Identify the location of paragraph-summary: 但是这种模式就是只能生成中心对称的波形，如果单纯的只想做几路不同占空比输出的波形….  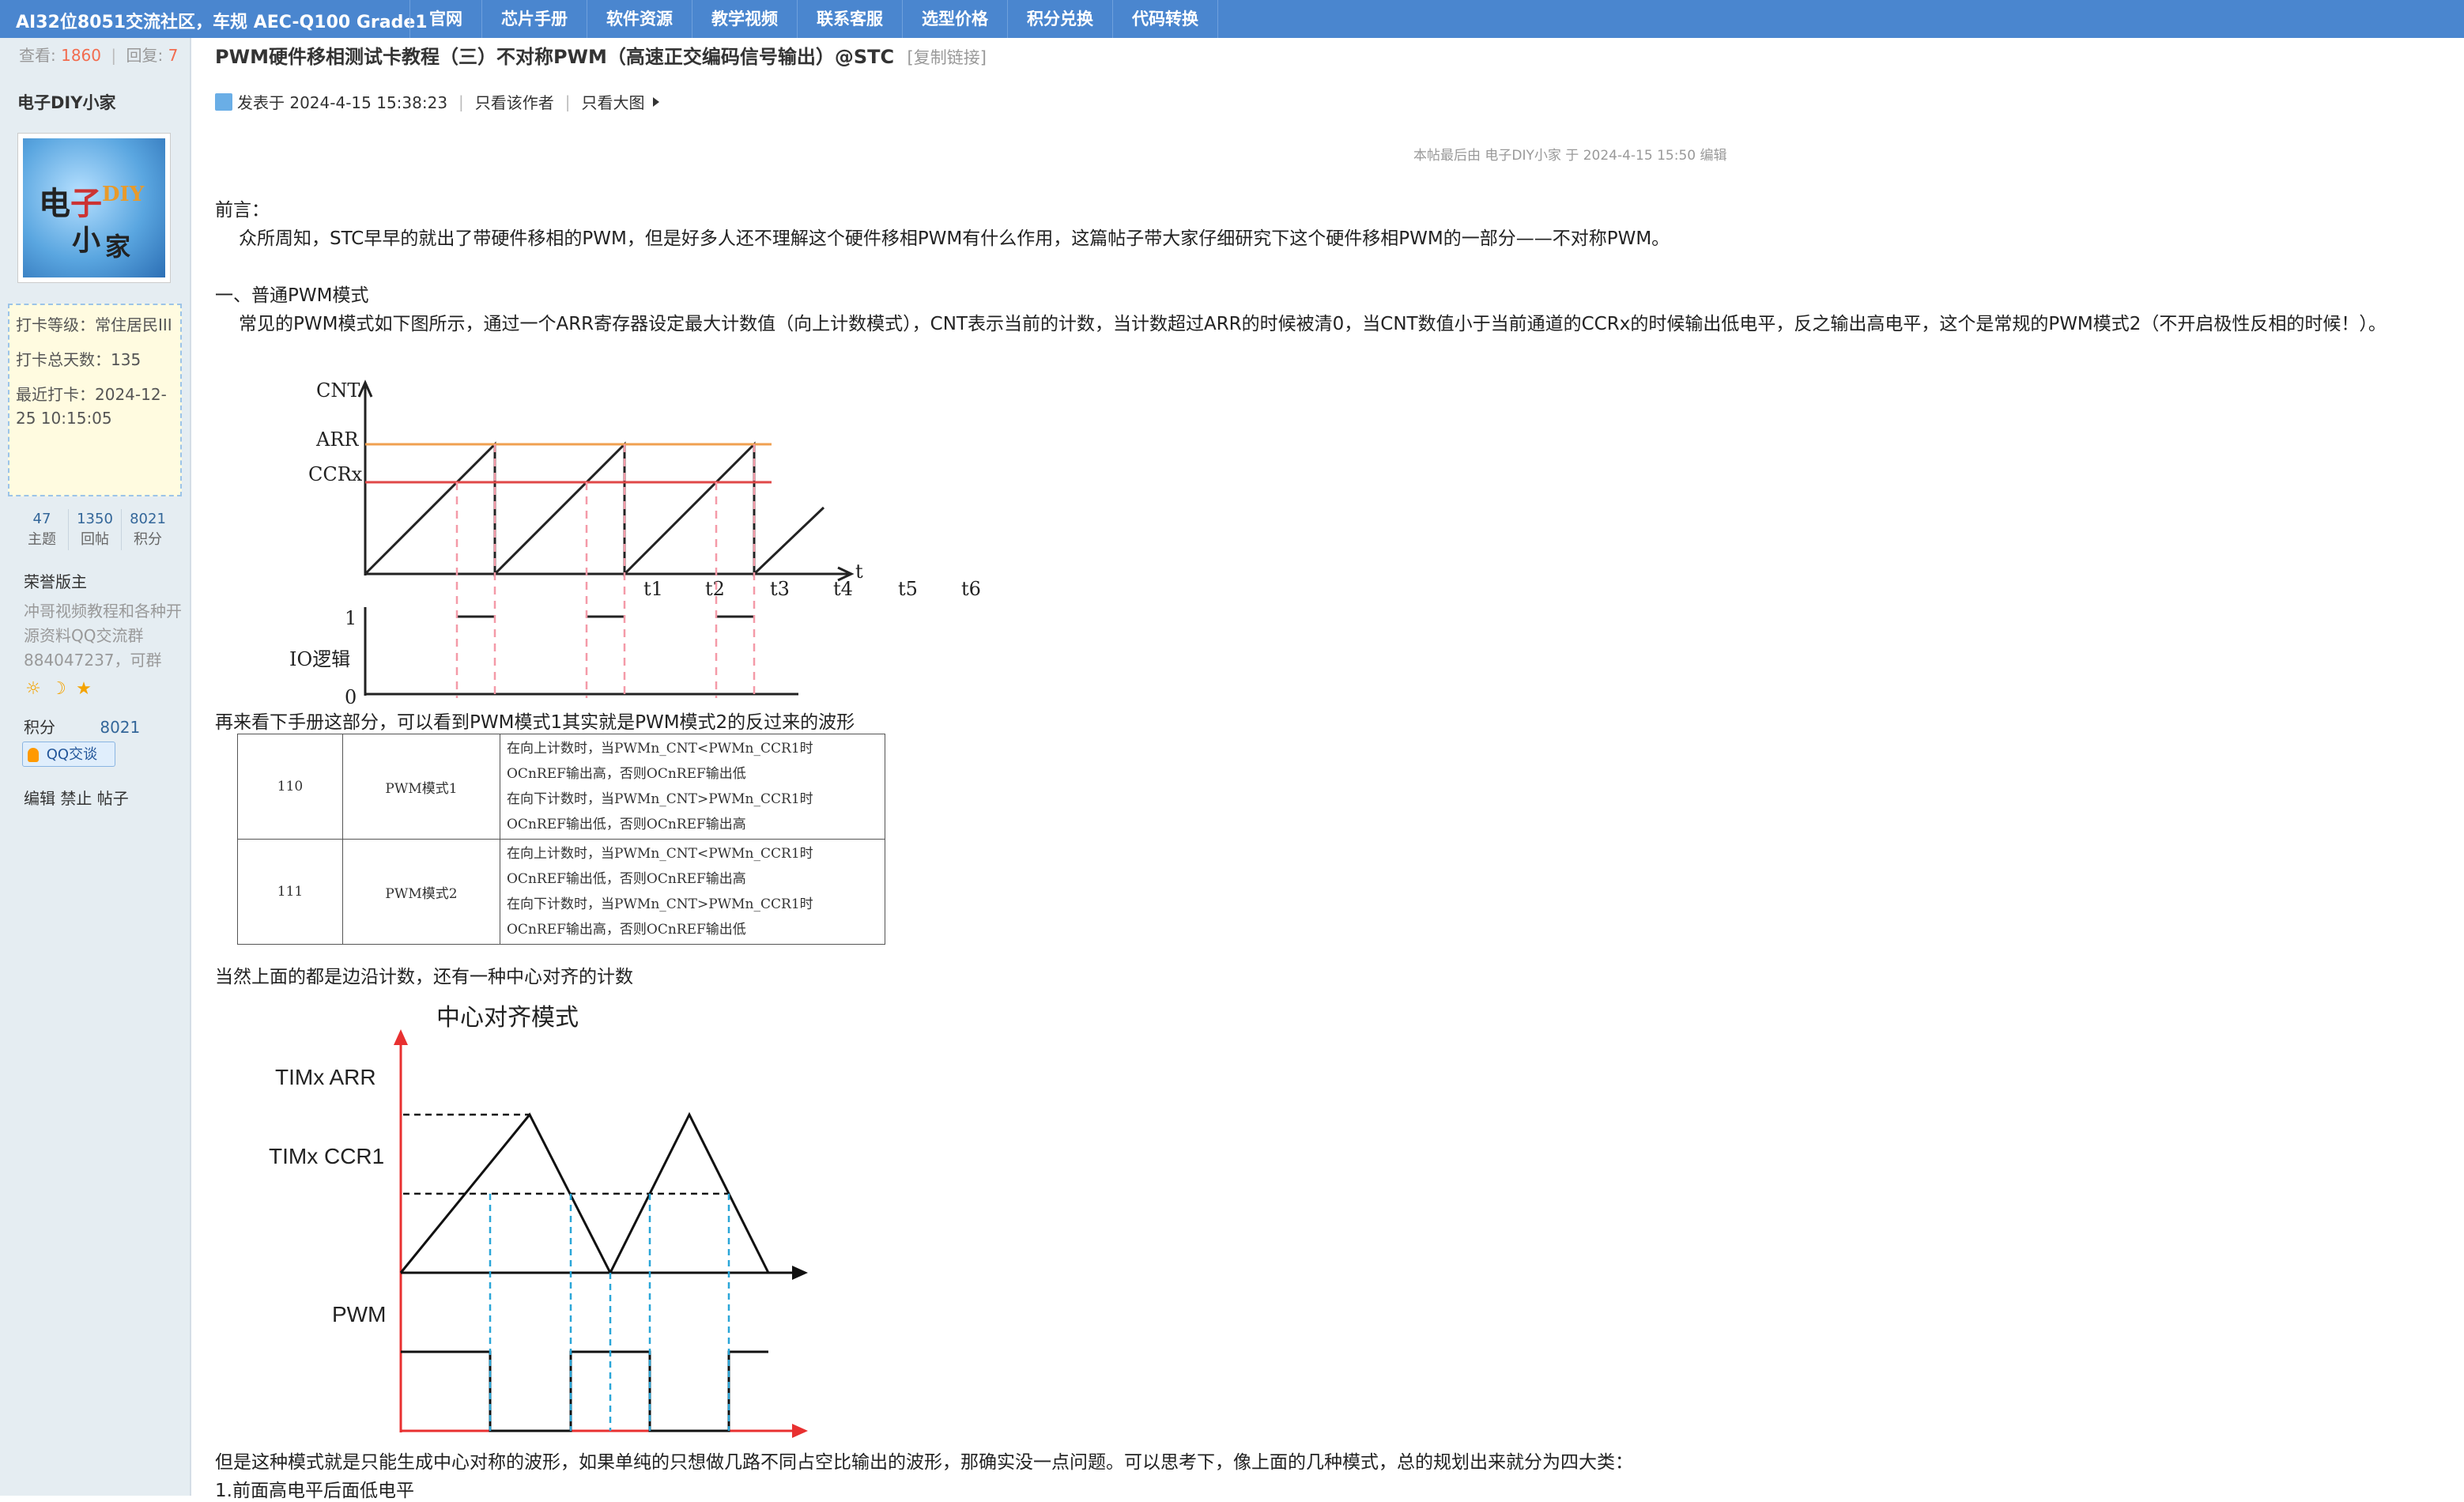
(924, 1462).